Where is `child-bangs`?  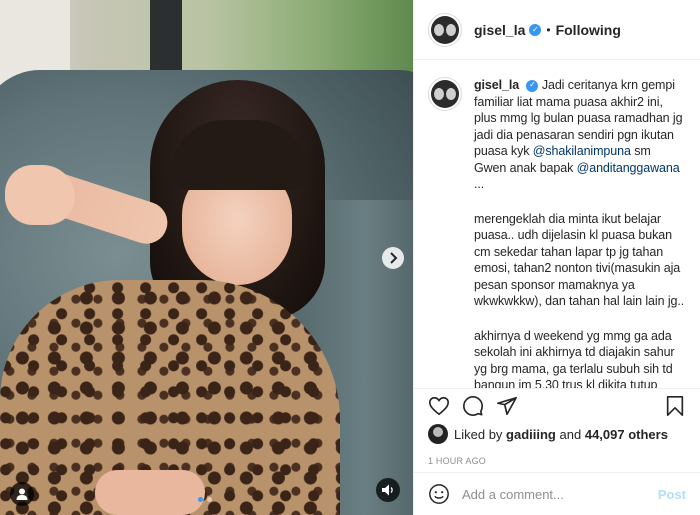
child-bangs is located at coordinates (239, 155).